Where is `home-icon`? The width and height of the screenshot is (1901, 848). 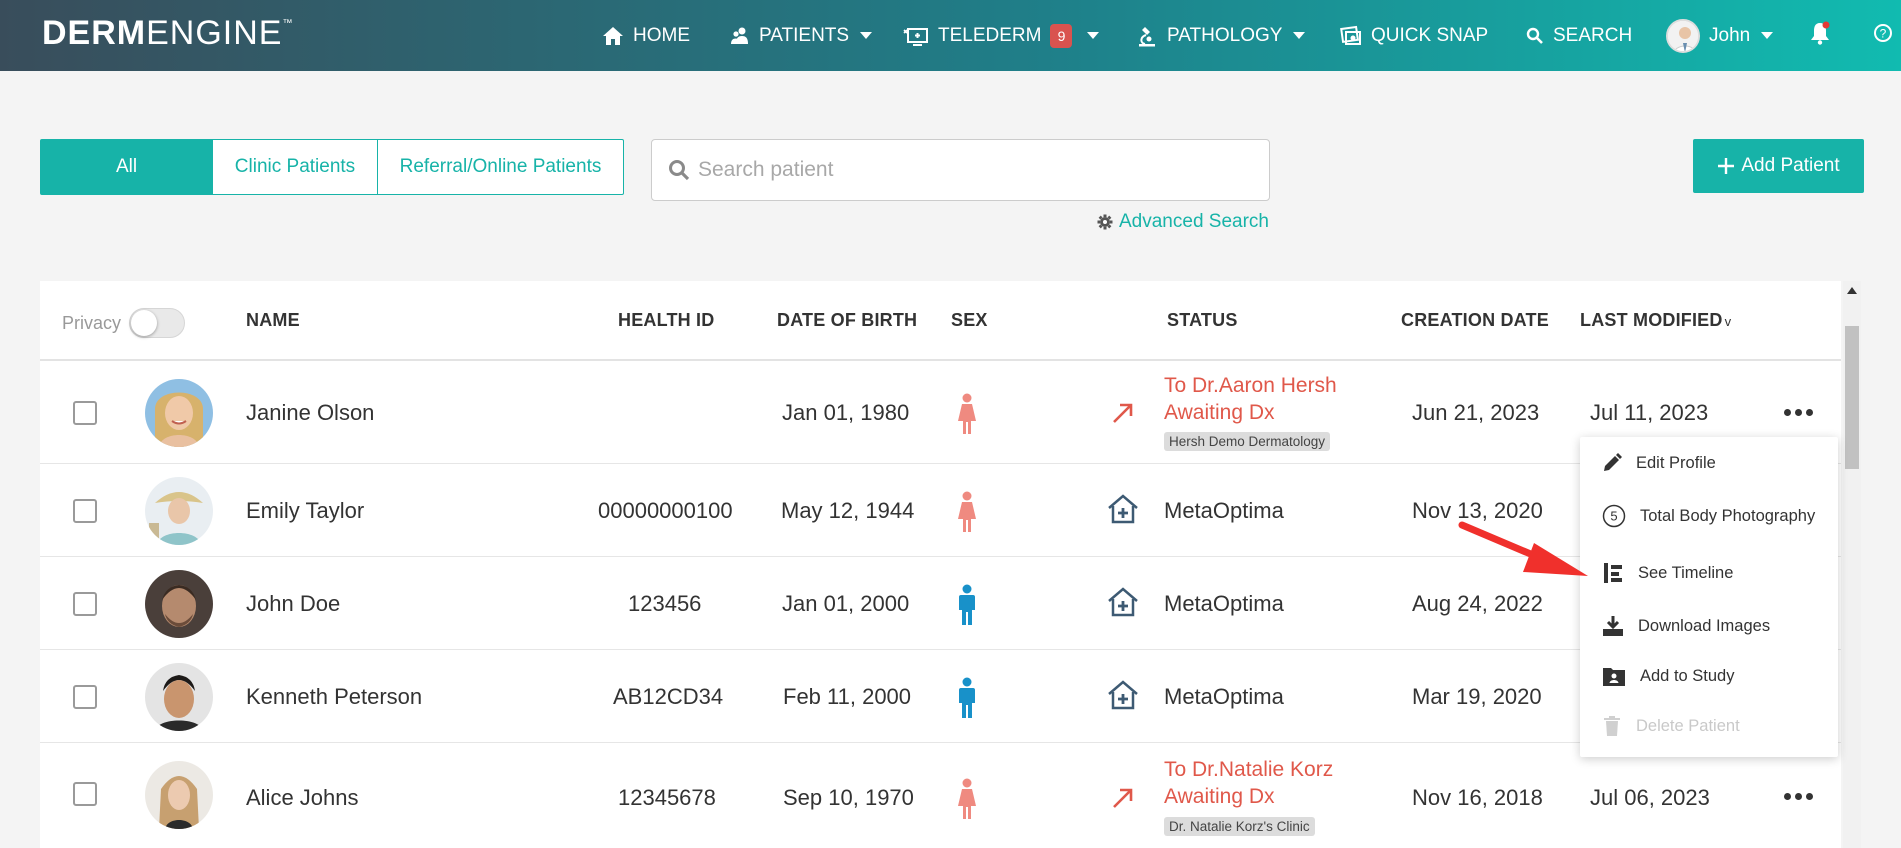 home-icon is located at coordinates (613, 35).